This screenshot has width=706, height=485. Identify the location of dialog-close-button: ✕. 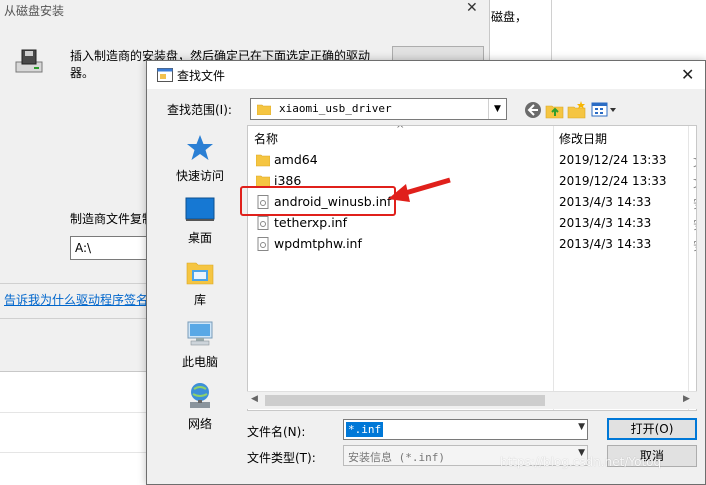
(687, 74).